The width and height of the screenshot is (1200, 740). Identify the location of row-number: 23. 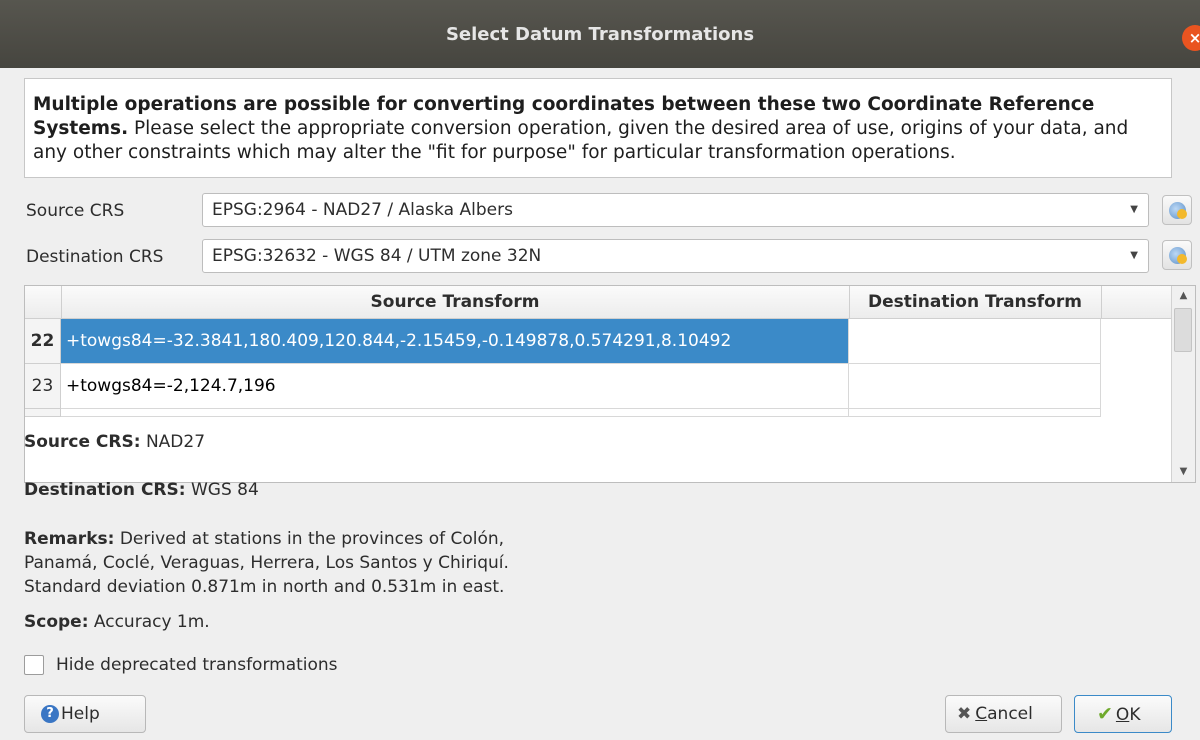
(43, 386).